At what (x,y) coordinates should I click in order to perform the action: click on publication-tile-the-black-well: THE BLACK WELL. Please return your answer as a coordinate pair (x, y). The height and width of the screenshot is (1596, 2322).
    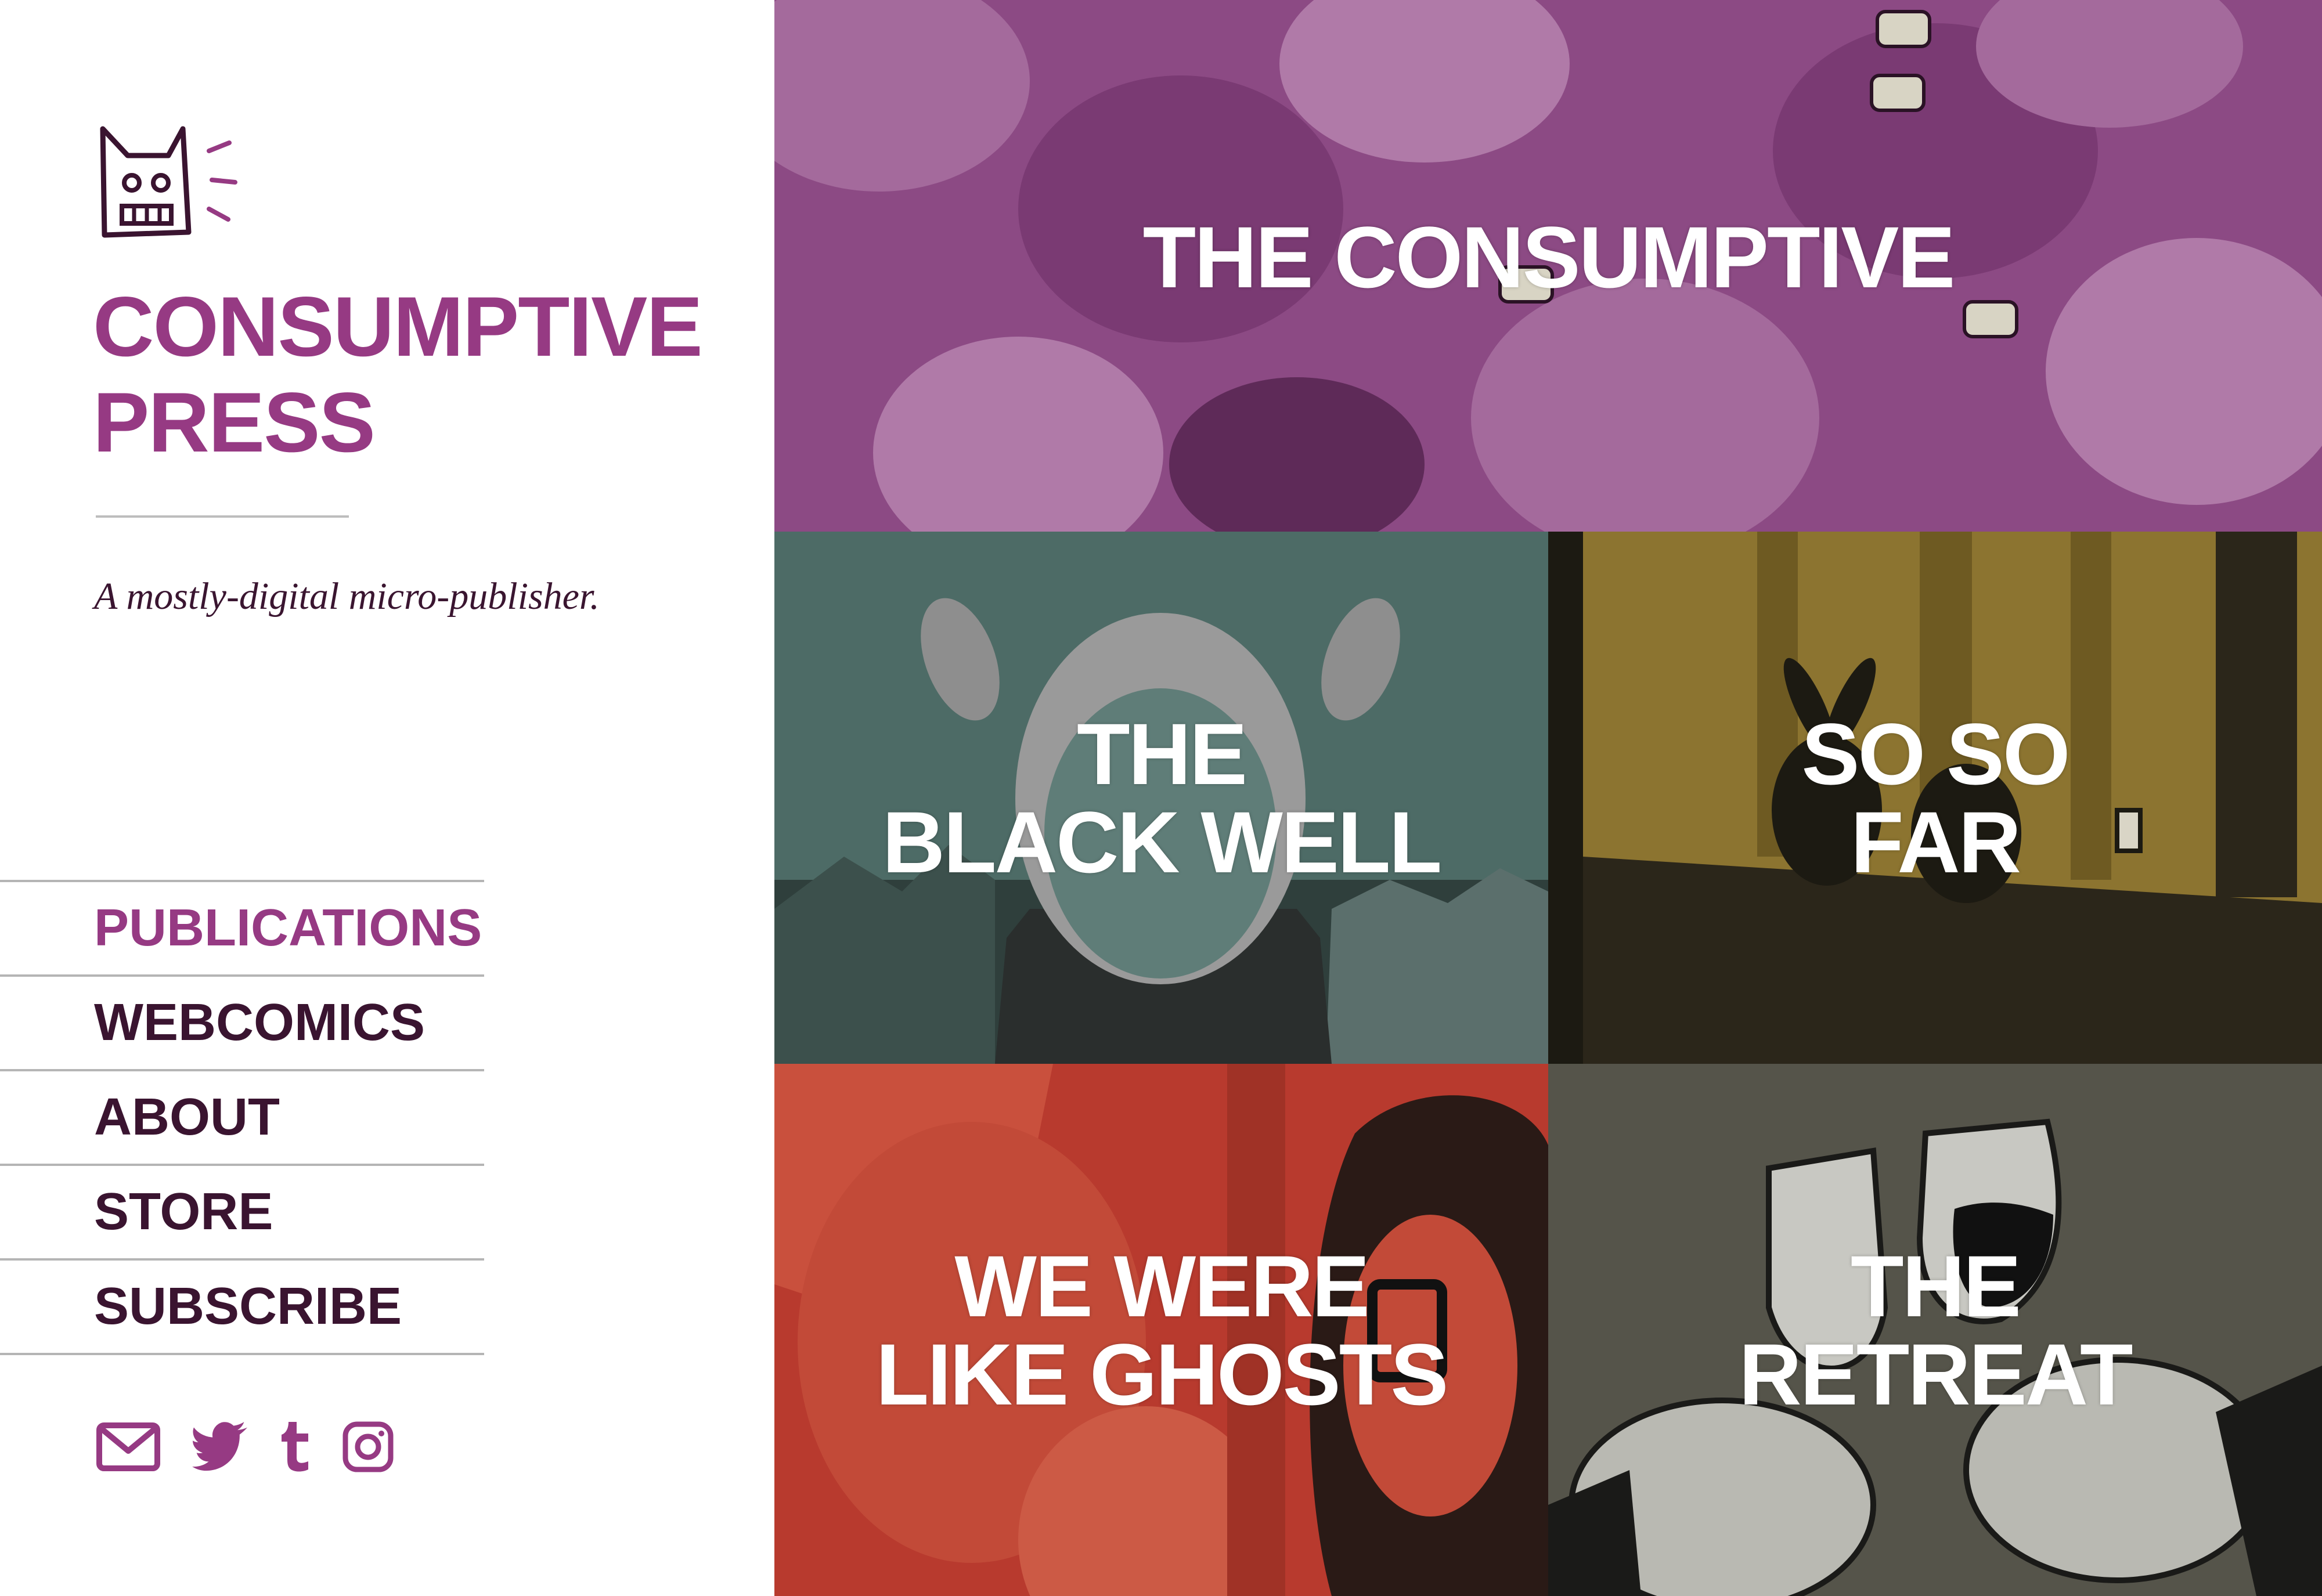
    Looking at the image, I should click on (1161, 798).